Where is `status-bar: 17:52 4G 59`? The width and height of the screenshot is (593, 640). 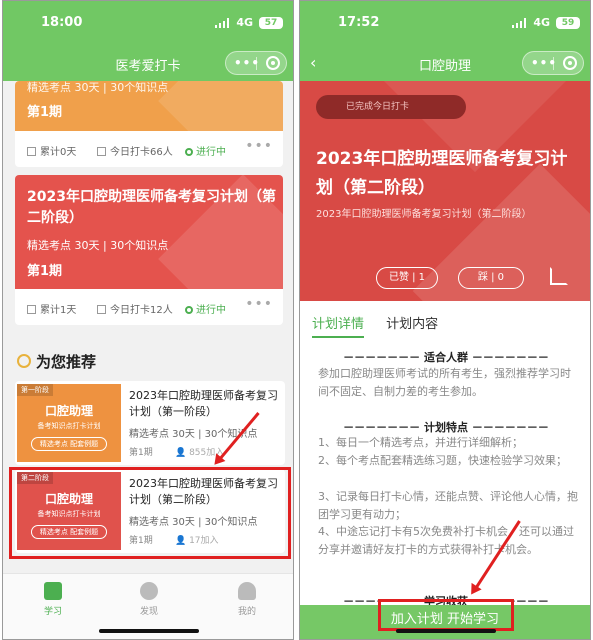 status-bar: 17:52 4G 59 is located at coordinates (445, 24).